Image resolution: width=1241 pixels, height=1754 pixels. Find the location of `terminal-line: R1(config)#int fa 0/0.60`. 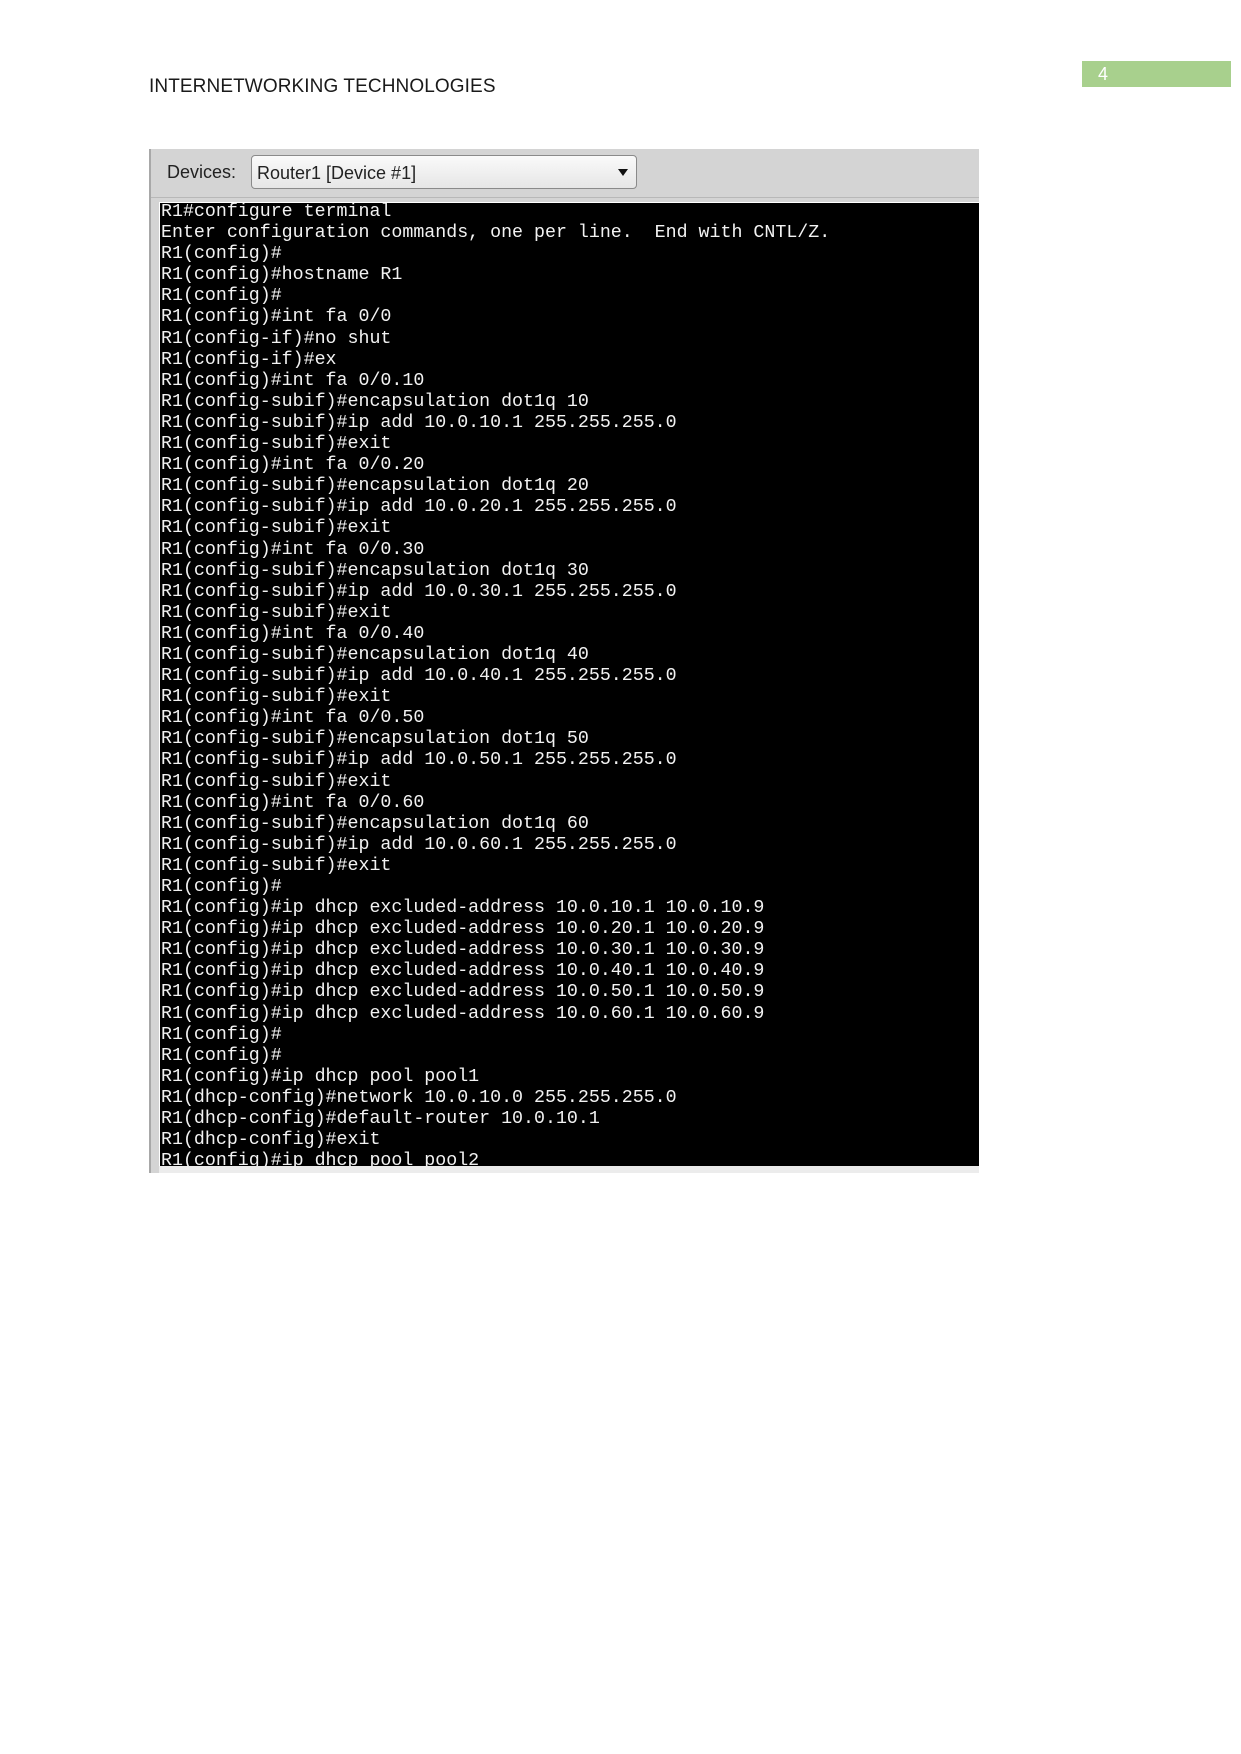

terminal-line: R1(config)#int fa 0/0.60 is located at coordinates (293, 802).